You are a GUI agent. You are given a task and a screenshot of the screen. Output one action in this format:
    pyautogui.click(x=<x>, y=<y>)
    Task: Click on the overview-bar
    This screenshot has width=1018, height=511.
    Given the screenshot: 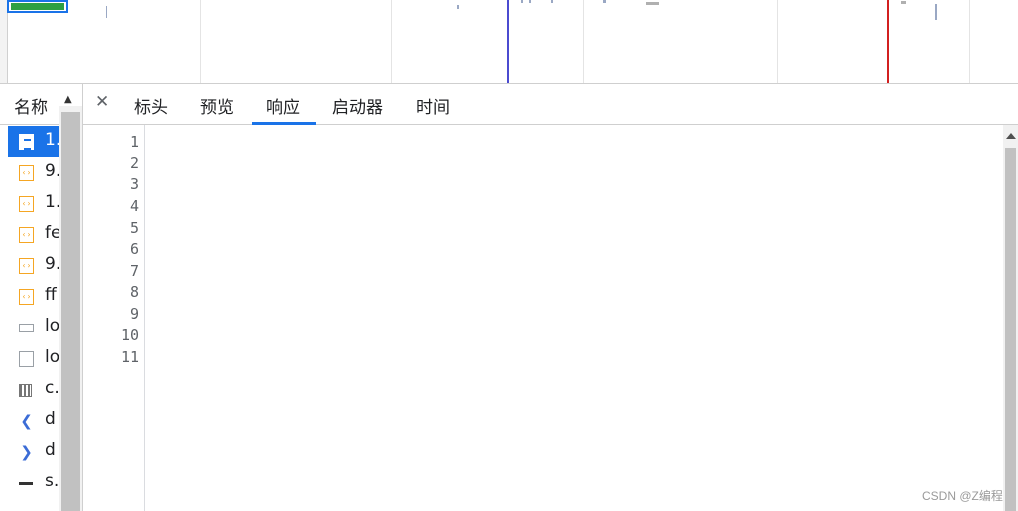 What is the action you would take?
    pyautogui.click(x=37, y=6)
    